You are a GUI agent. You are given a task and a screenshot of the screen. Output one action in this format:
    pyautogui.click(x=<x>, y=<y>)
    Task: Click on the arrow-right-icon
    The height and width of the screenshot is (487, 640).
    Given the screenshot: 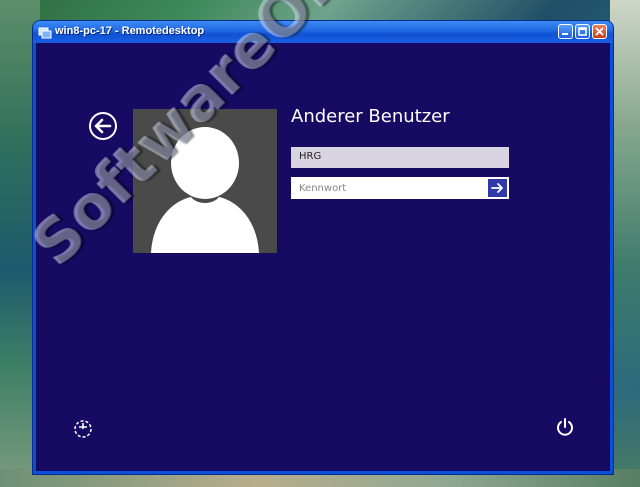 What is the action you would take?
    pyautogui.click(x=497, y=188)
    